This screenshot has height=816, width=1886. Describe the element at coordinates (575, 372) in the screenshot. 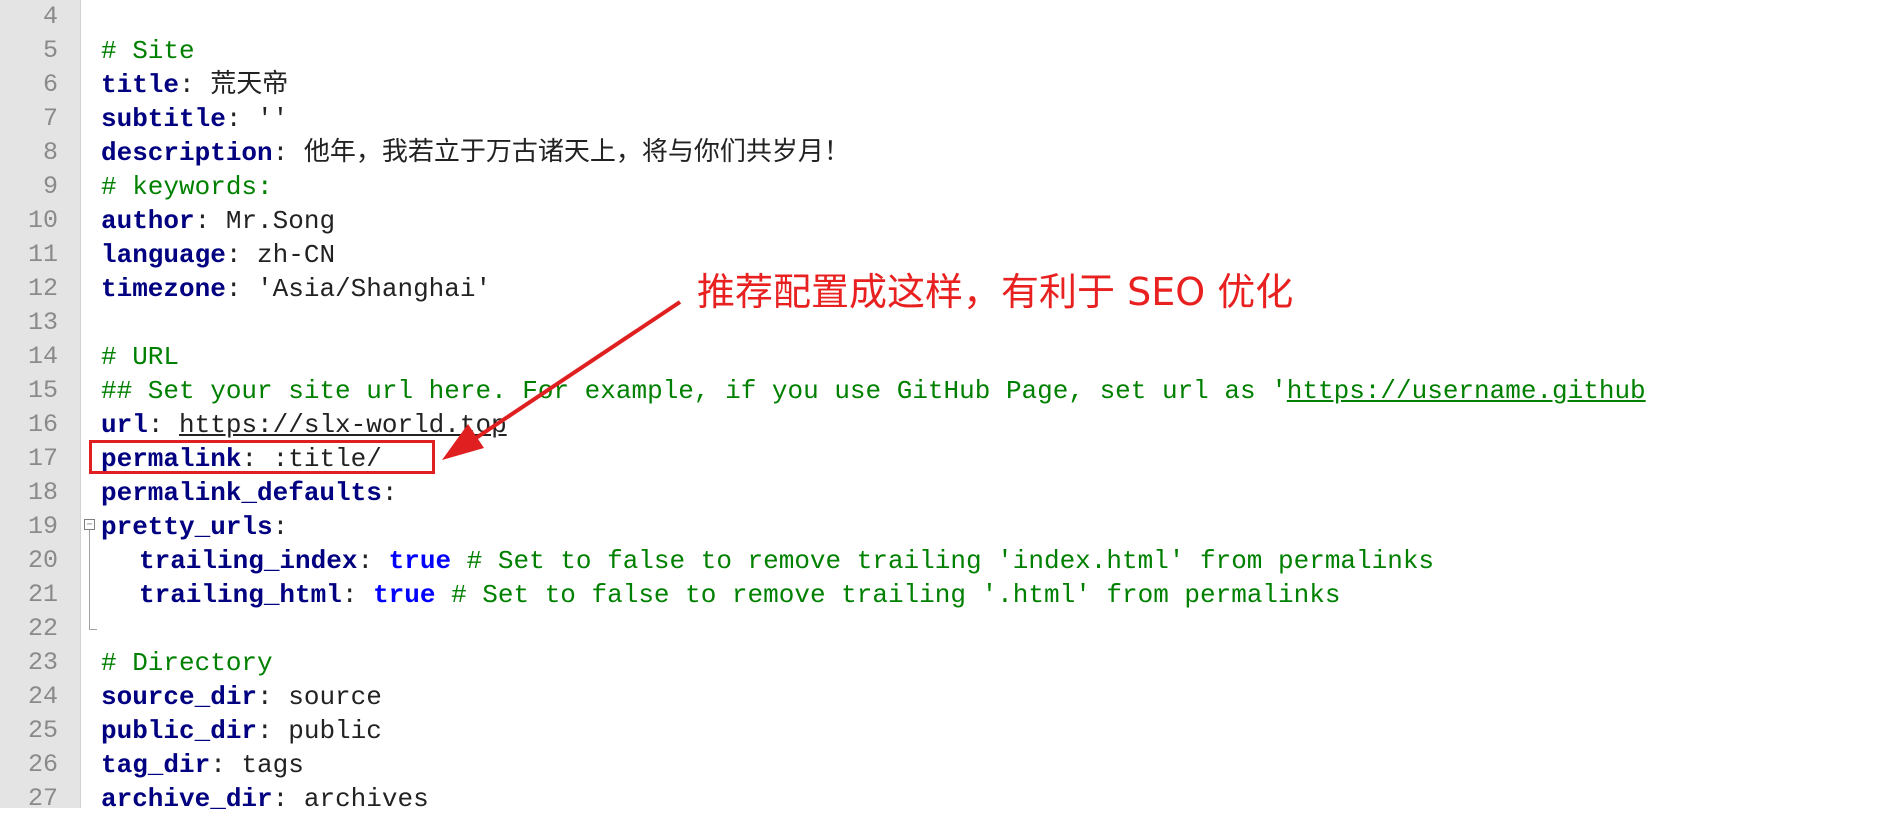

I see `arrow-shaft` at that location.